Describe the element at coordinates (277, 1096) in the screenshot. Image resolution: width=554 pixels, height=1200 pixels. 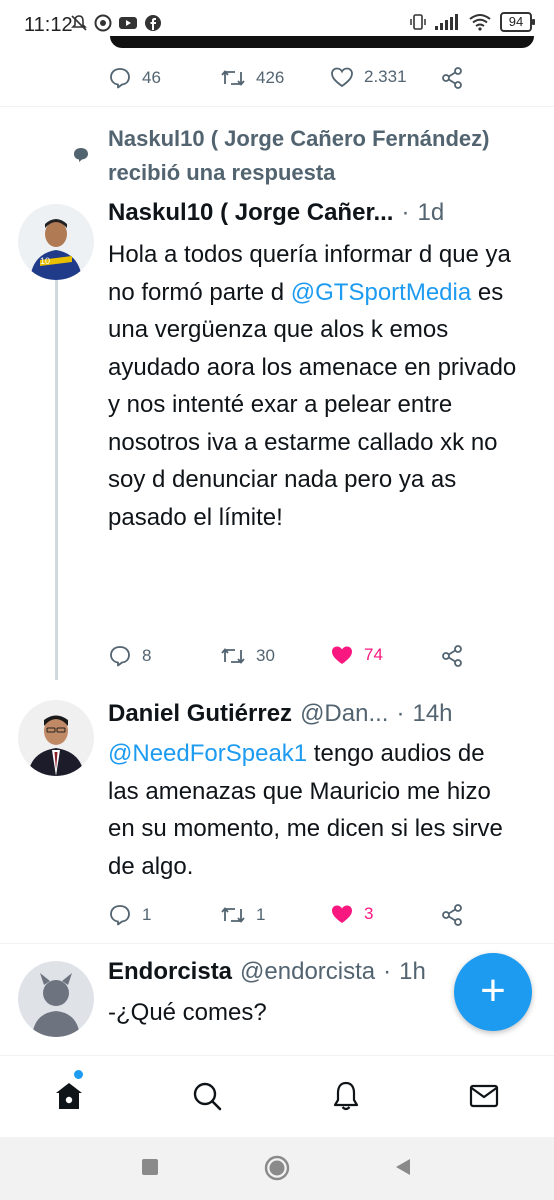
I see `bottom-nav` at that location.